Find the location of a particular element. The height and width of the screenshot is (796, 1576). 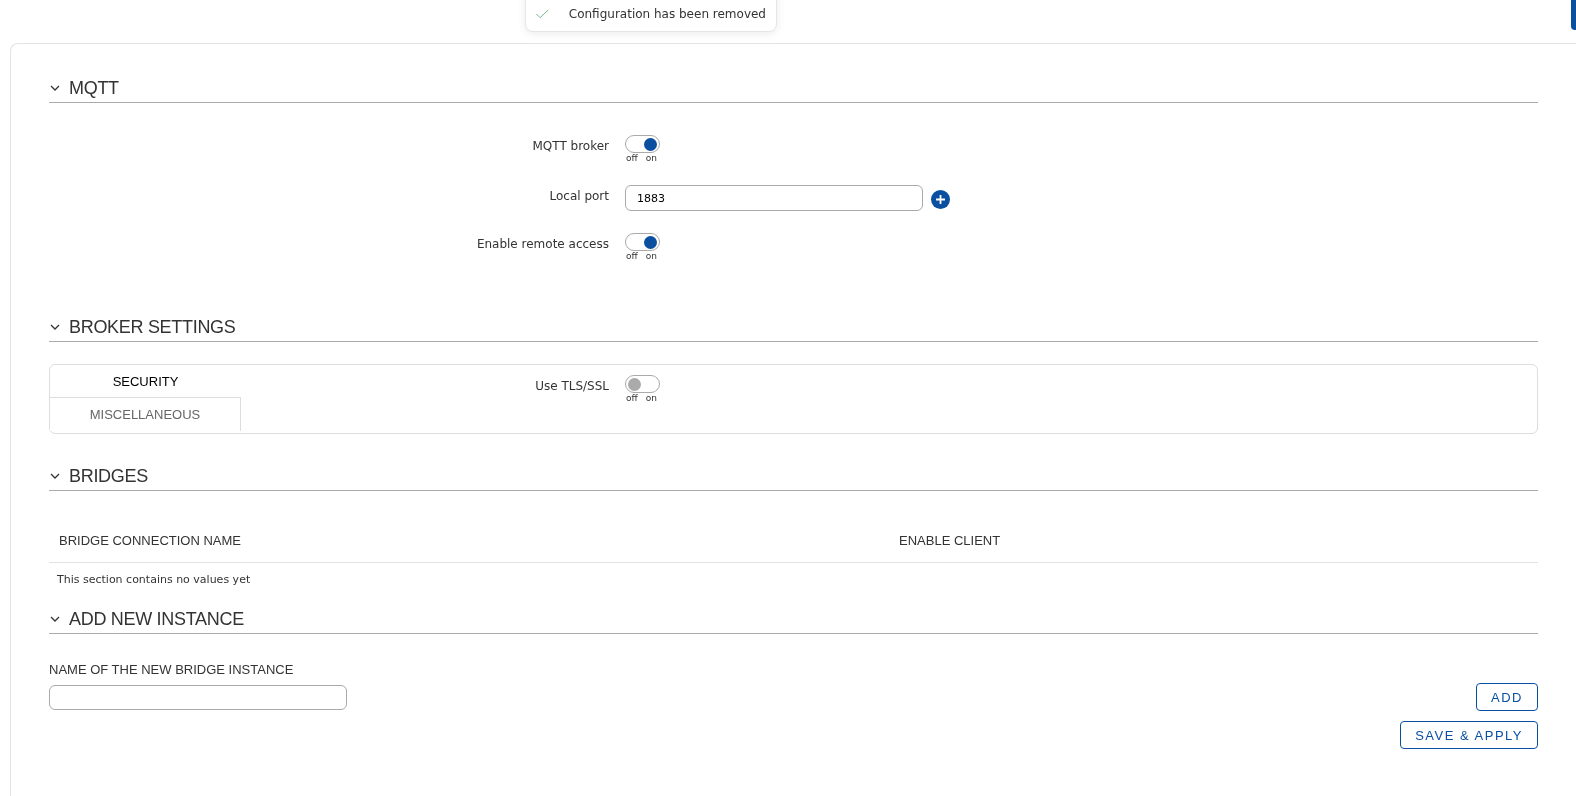

section-title: BRIDGES is located at coordinates (108, 476).